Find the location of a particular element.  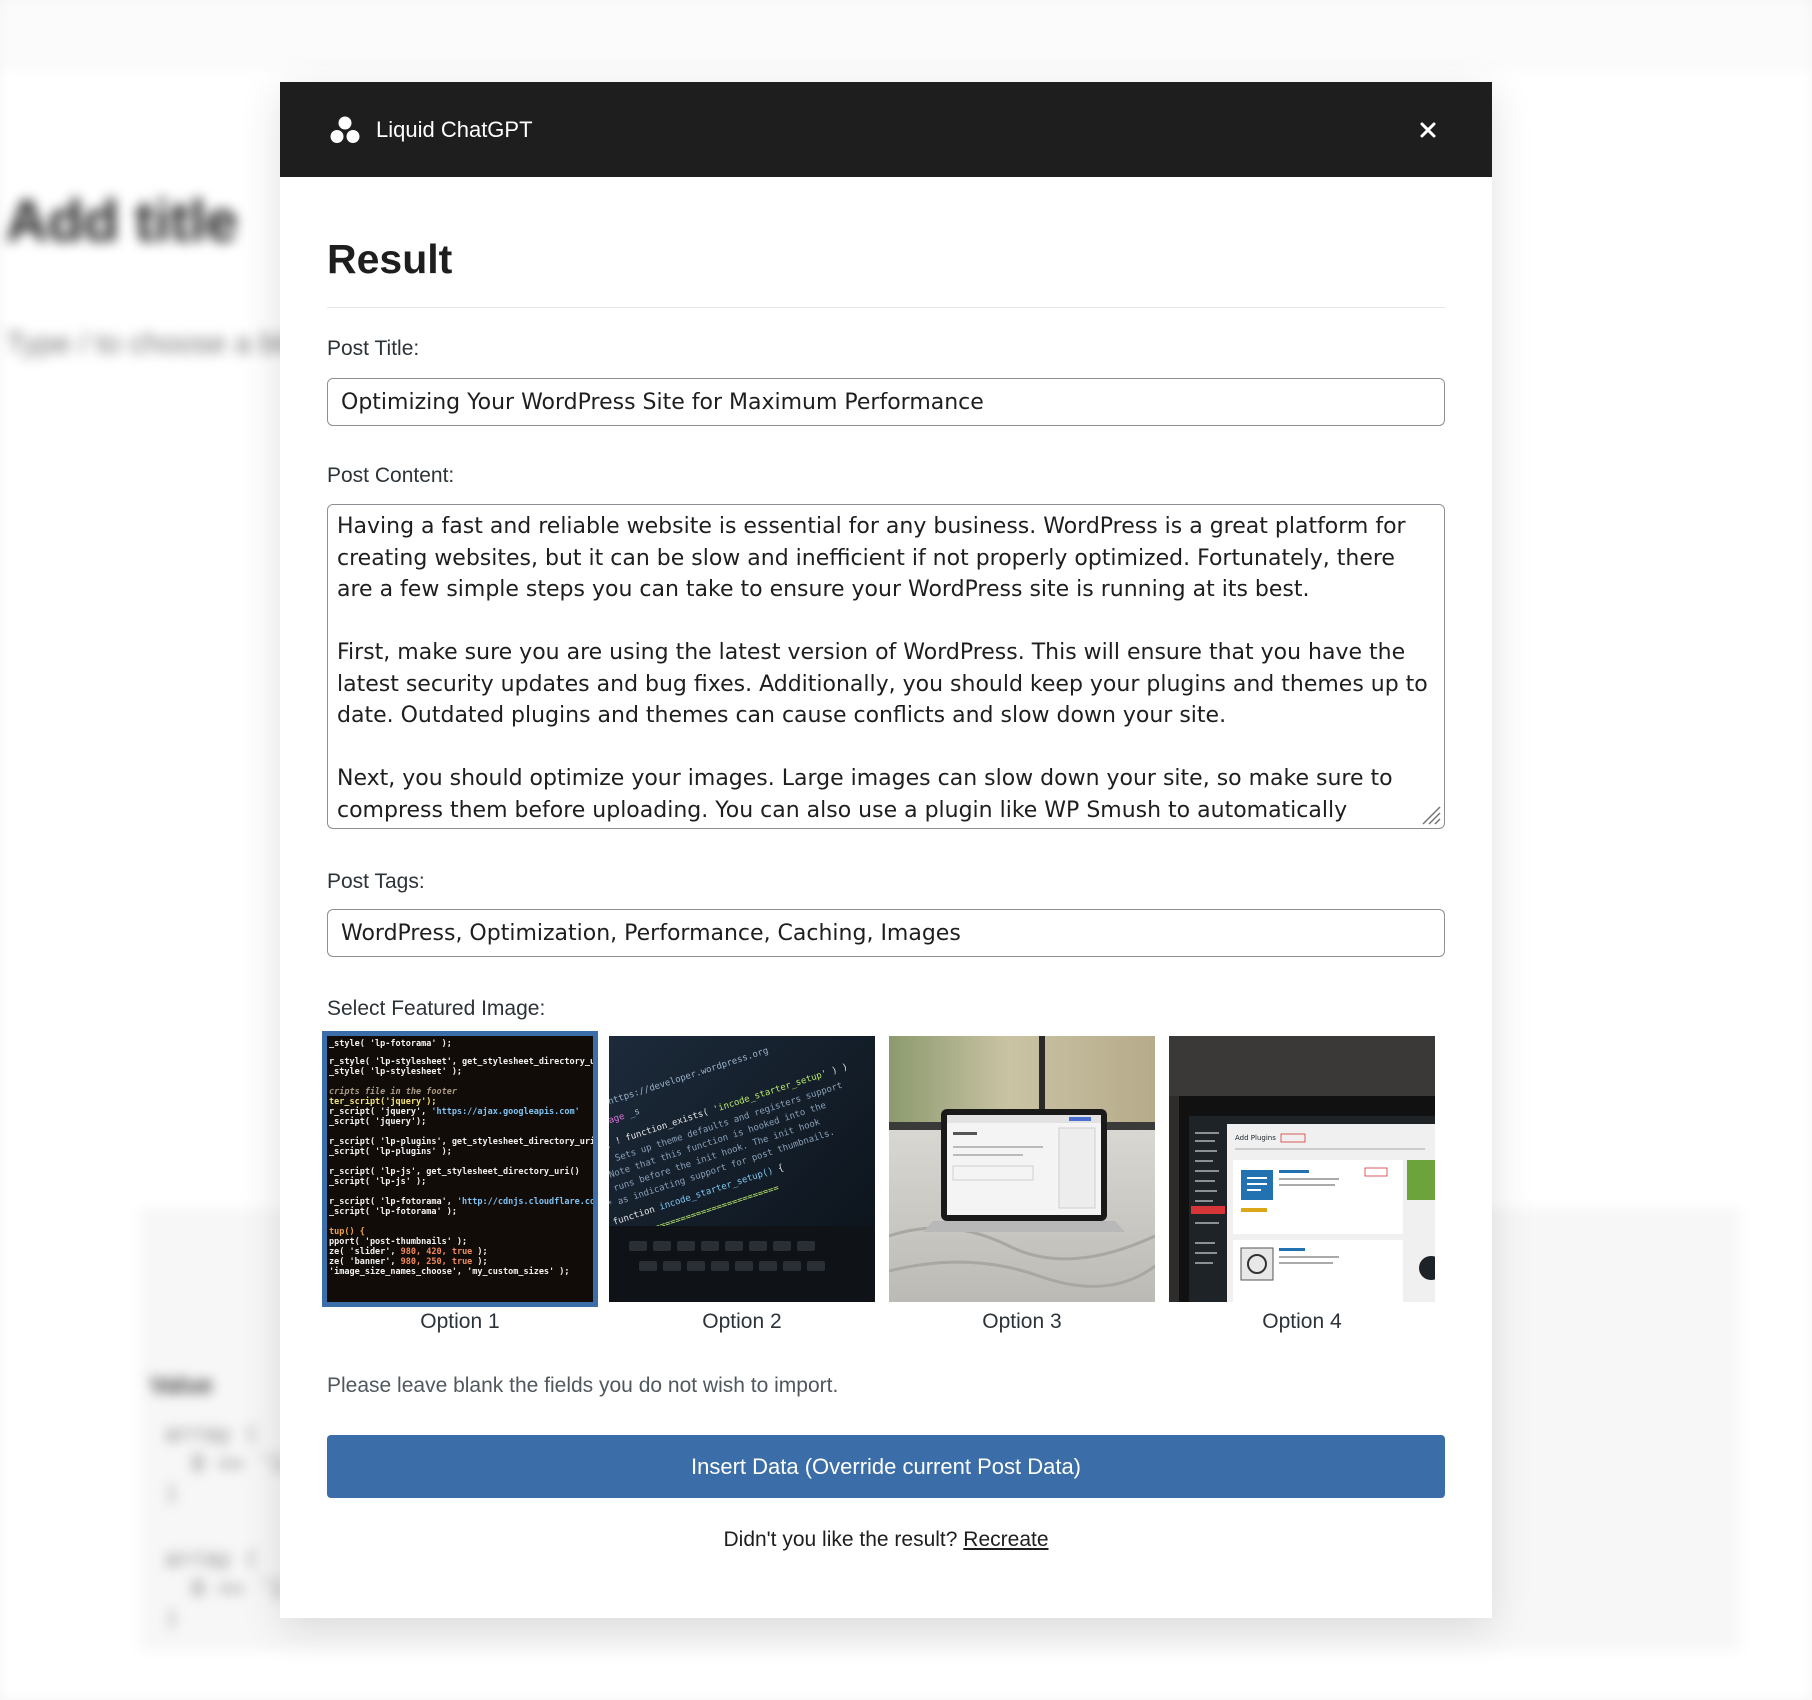

svg-text: _script( 'lp-plugins' ); is located at coordinates (390, 1151).